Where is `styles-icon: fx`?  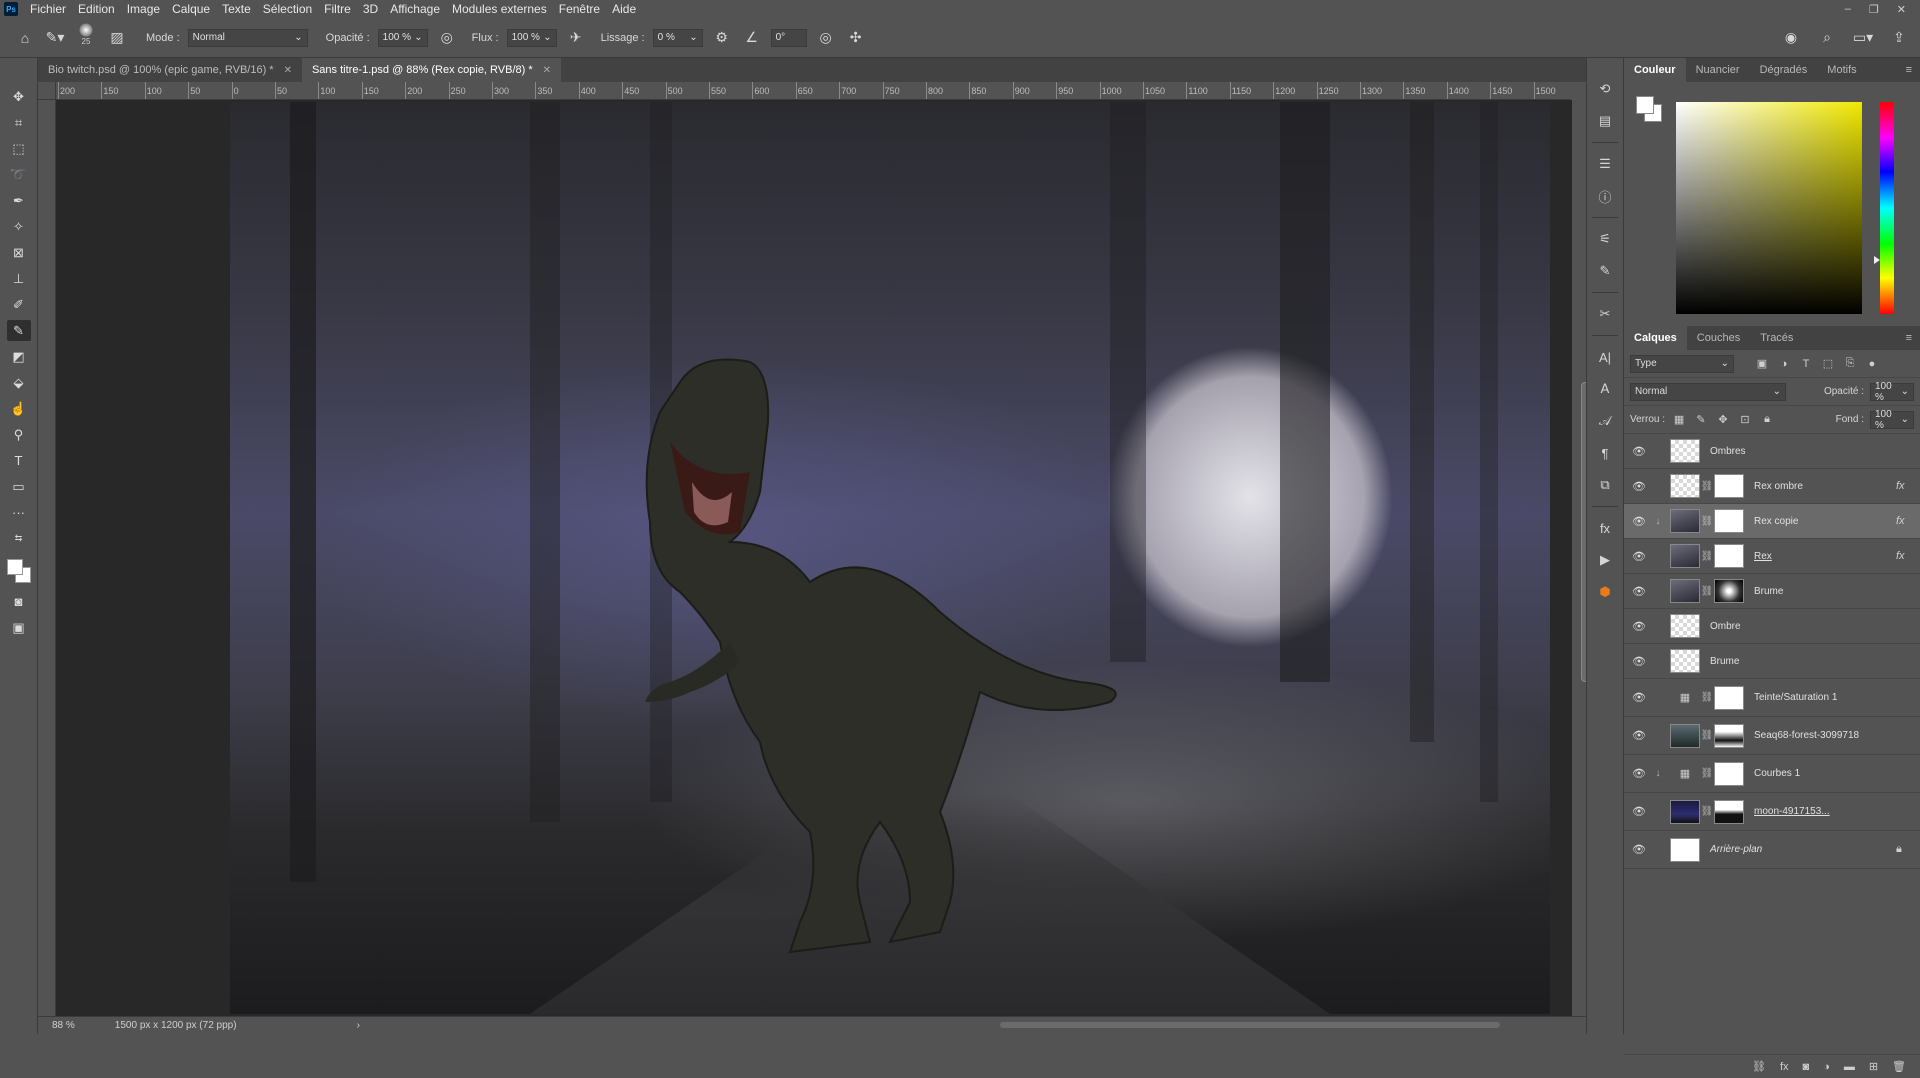
styles-icon: fx is located at coordinates (1605, 528).